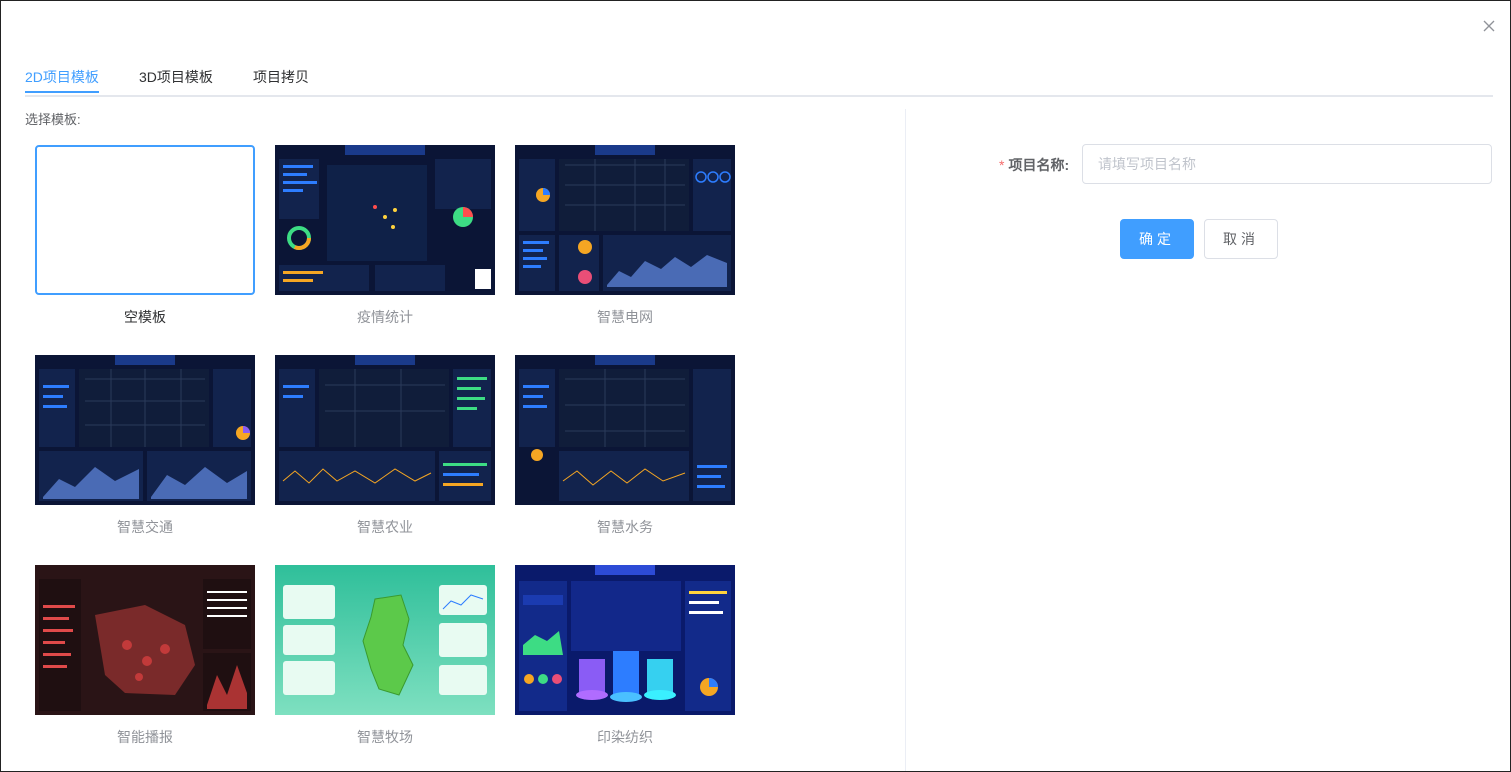 This screenshot has width=1511, height=772. I want to click on template-card-empty, so click(145, 220).